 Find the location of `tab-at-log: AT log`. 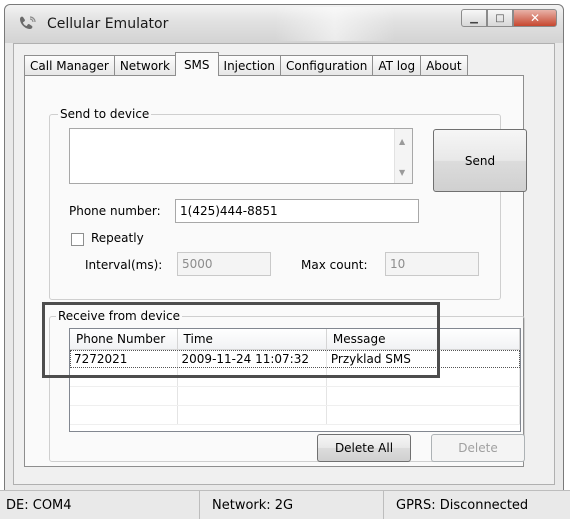

tab-at-log: AT log is located at coordinates (397, 65).